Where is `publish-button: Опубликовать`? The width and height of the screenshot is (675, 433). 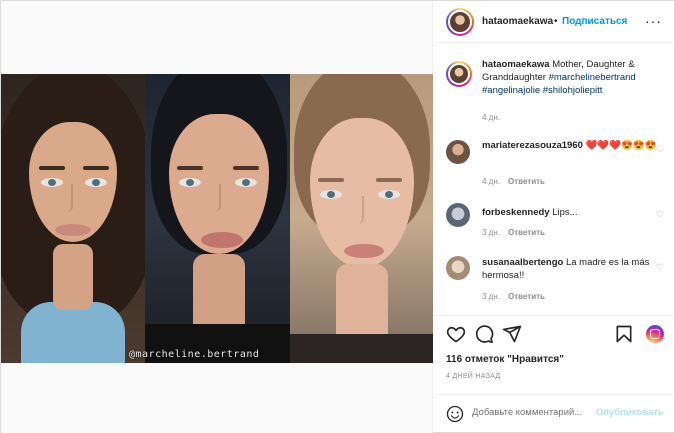 publish-button: Опубликовать is located at coordinates (630, 412).